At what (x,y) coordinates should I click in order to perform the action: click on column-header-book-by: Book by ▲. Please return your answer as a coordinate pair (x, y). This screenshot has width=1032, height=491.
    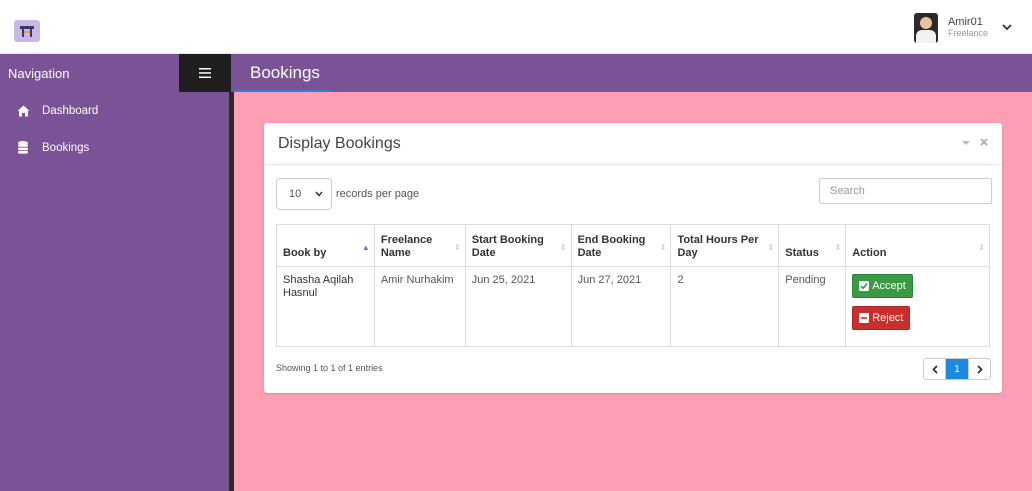
    Looking at the image, I should click on (325, 245).